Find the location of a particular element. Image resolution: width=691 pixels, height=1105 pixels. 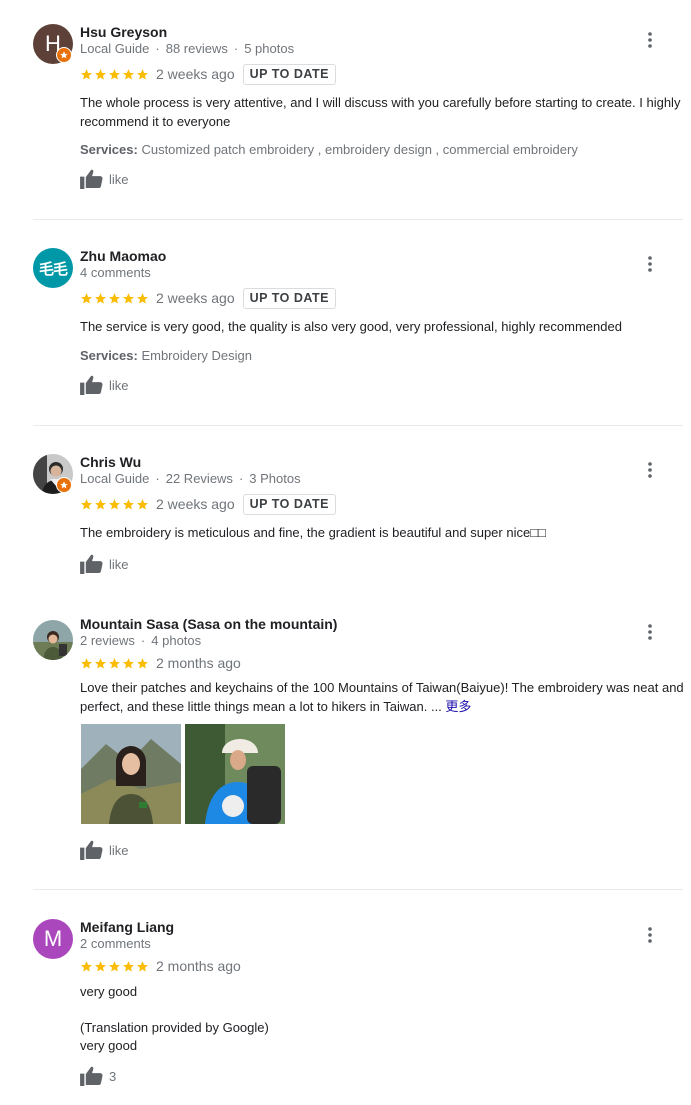

reviewer-name: Chris Wu is located at coordinates (110, 462).